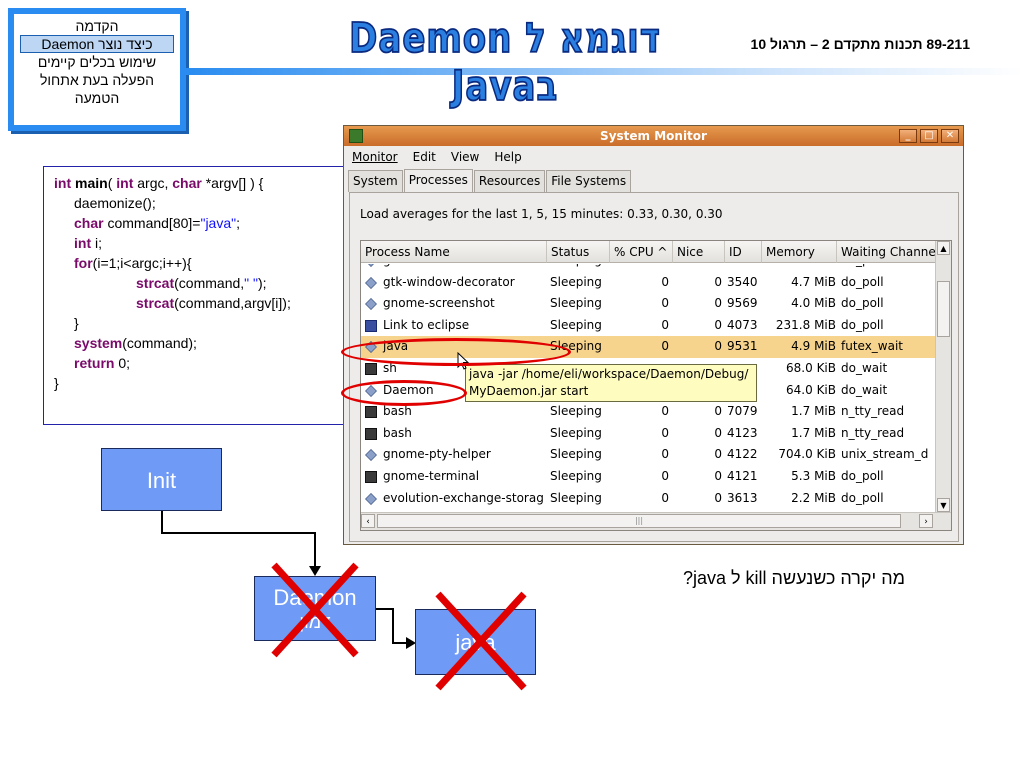 This screenshot has width=1024, height=768. Describe the element at coordinates (315, 610) in the screenshot. I see `red-x-daemon-icon` at that location.